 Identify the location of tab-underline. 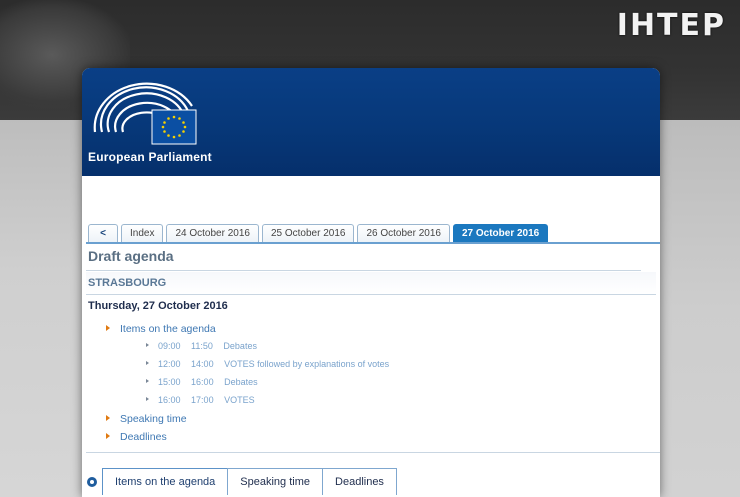
(373, 243).